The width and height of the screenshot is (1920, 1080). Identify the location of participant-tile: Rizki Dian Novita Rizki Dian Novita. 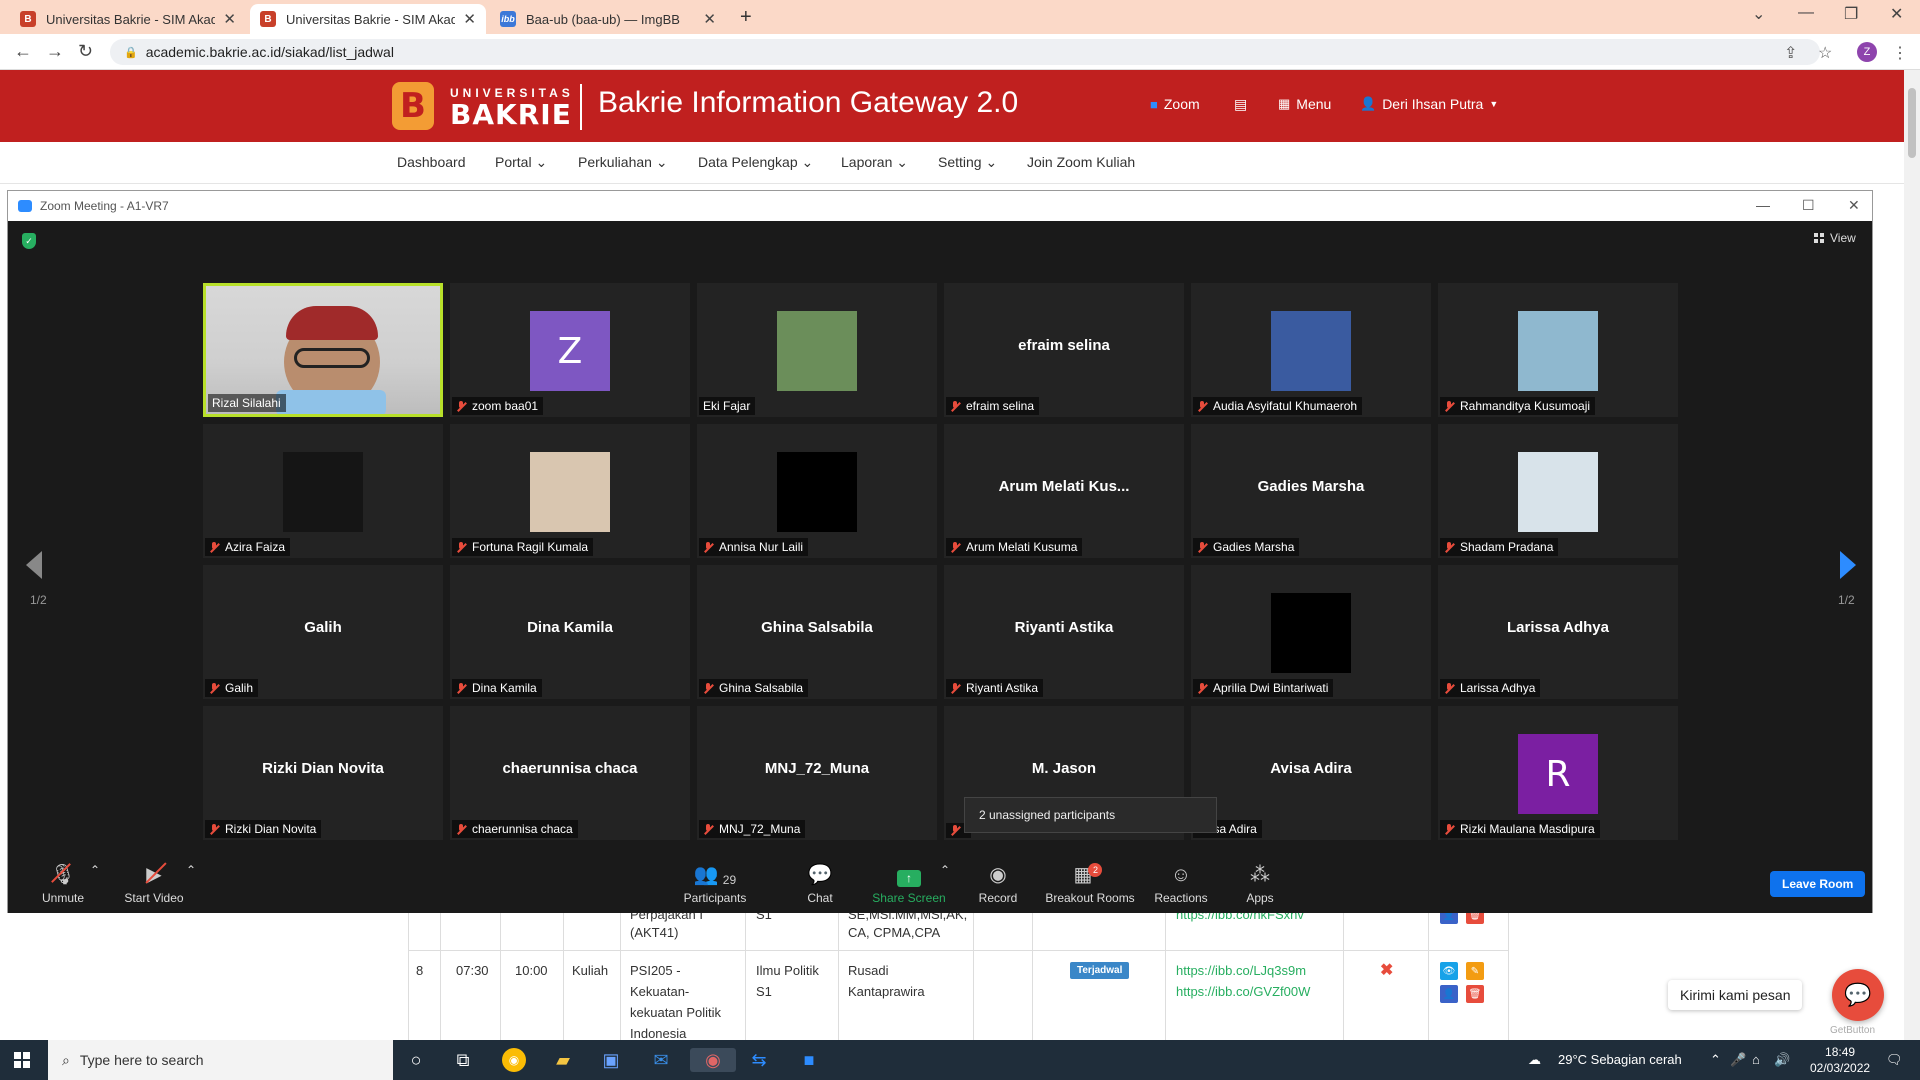
(323, 773).